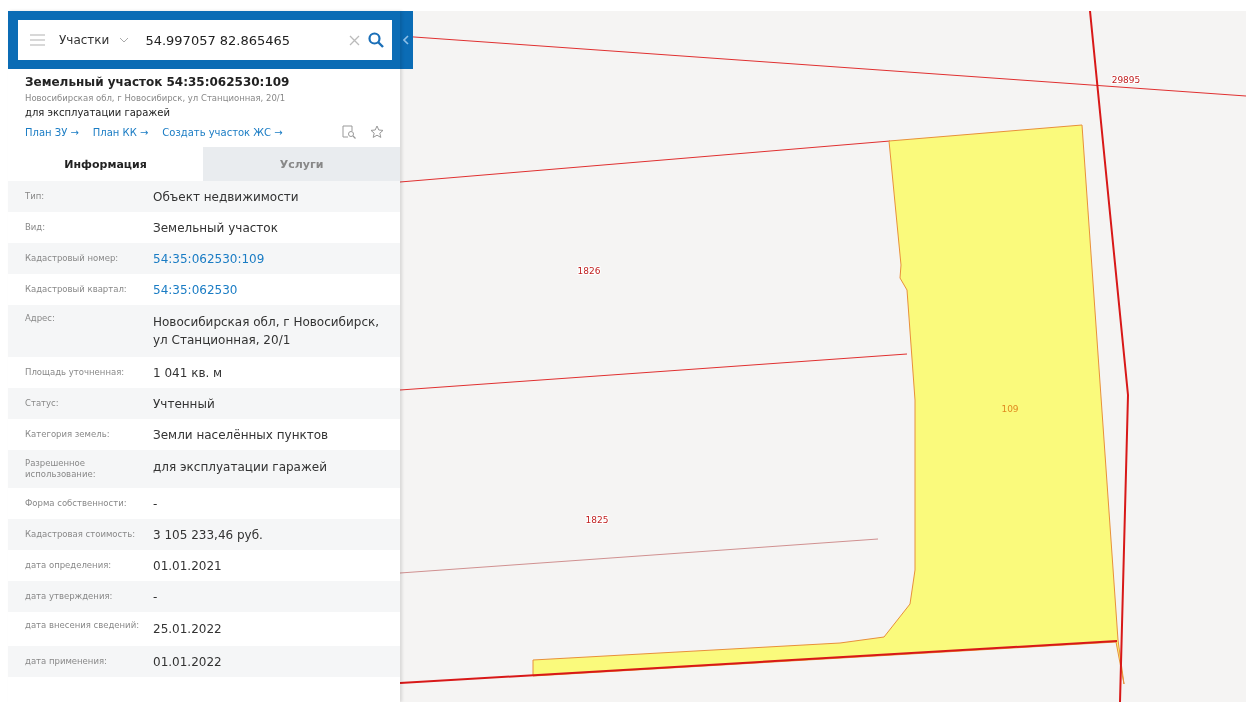  What do you see at coordinates (40, 319) in the screenshot?
I see `field-label: Адрес:` at bounding box center [40, 319].